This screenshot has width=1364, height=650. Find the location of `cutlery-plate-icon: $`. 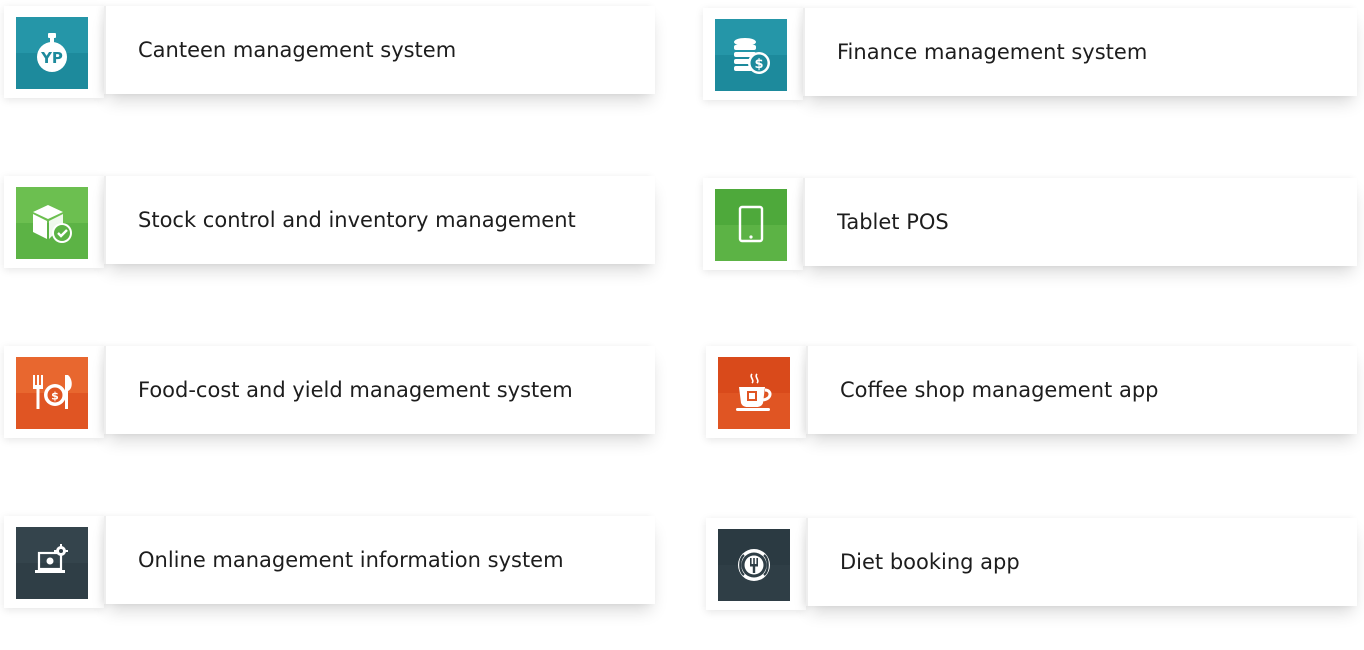

cutlery-plate-icon: $ is located at coordinates (52, 393).